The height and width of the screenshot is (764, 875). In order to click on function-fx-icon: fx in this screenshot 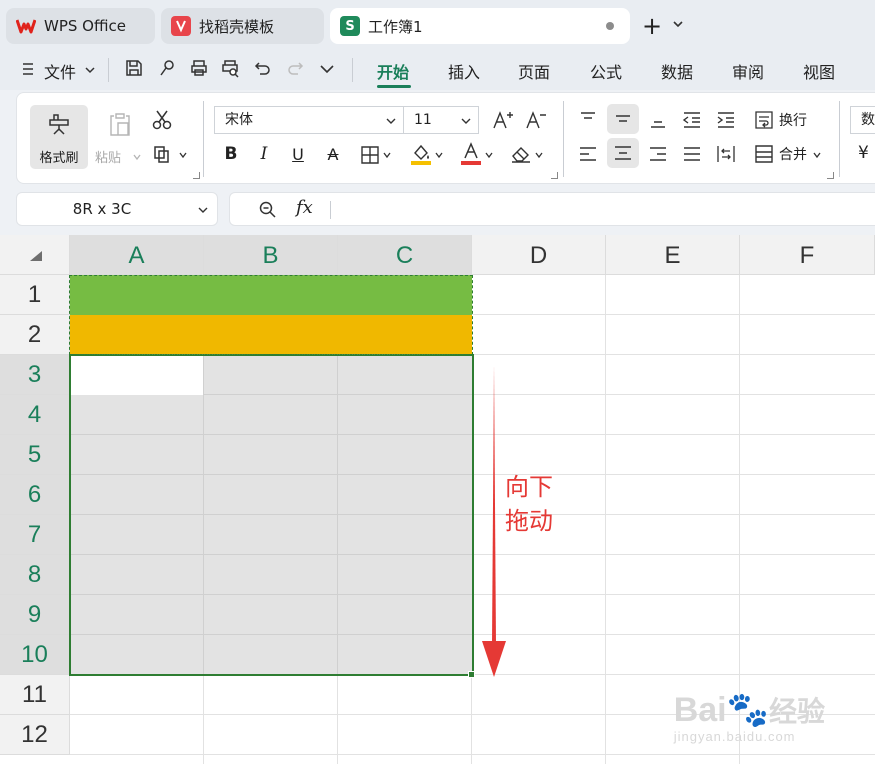, I will do `click(304, 207)`.